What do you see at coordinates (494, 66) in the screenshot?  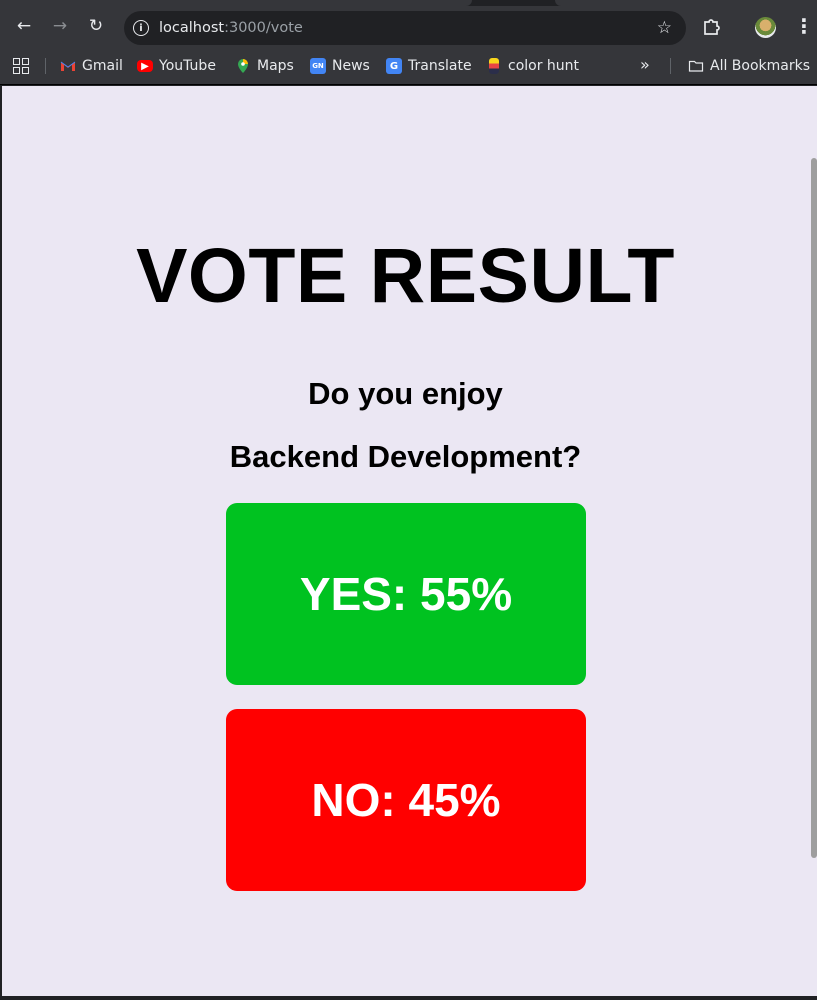 I see `colorhunt-icon` at bounding box center [494, 66].